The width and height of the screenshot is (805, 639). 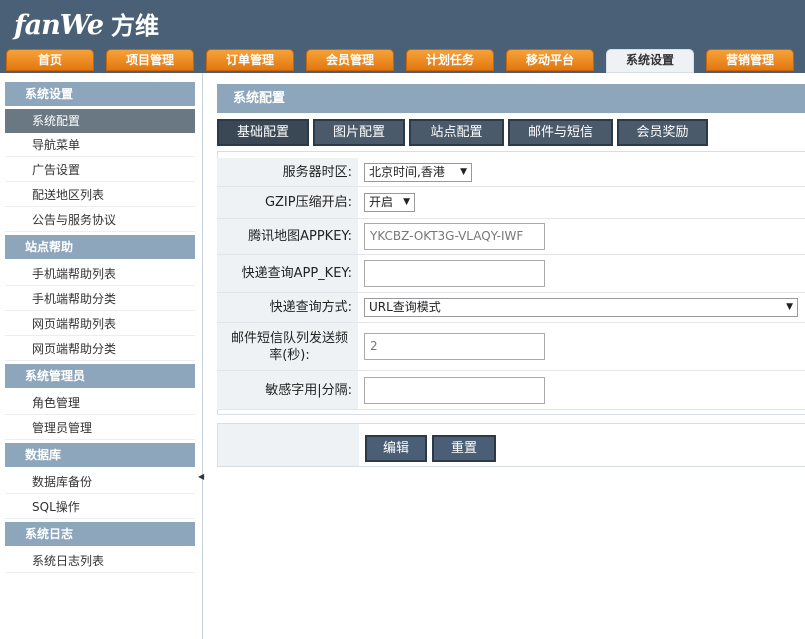 What do you see at coordinates (454, 273) in the screenshot?
I see `express-key-input` at bounding box center [454, 273].